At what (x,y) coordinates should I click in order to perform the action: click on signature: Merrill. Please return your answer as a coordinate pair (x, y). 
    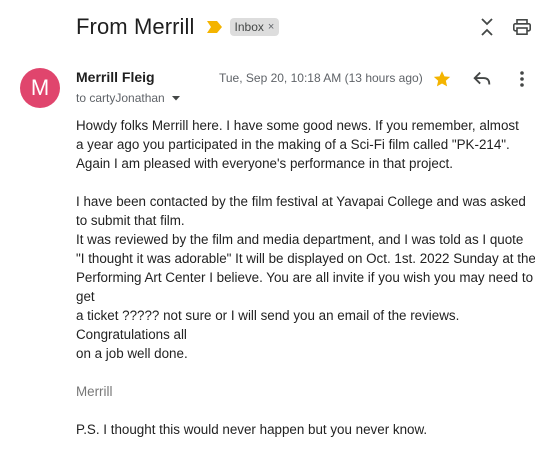
    Looking at the image, I should click on (94, 391).